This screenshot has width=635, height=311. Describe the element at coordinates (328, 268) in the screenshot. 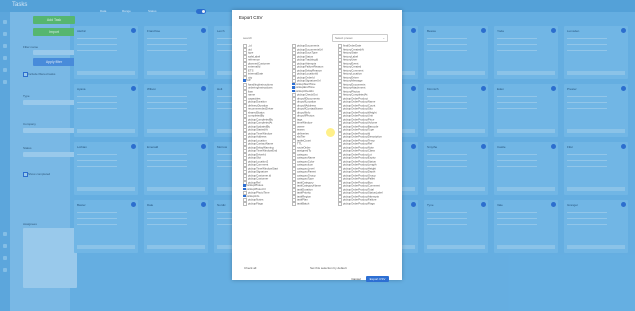

I see `set-default-checkbox: Set this selection by default` at that location.